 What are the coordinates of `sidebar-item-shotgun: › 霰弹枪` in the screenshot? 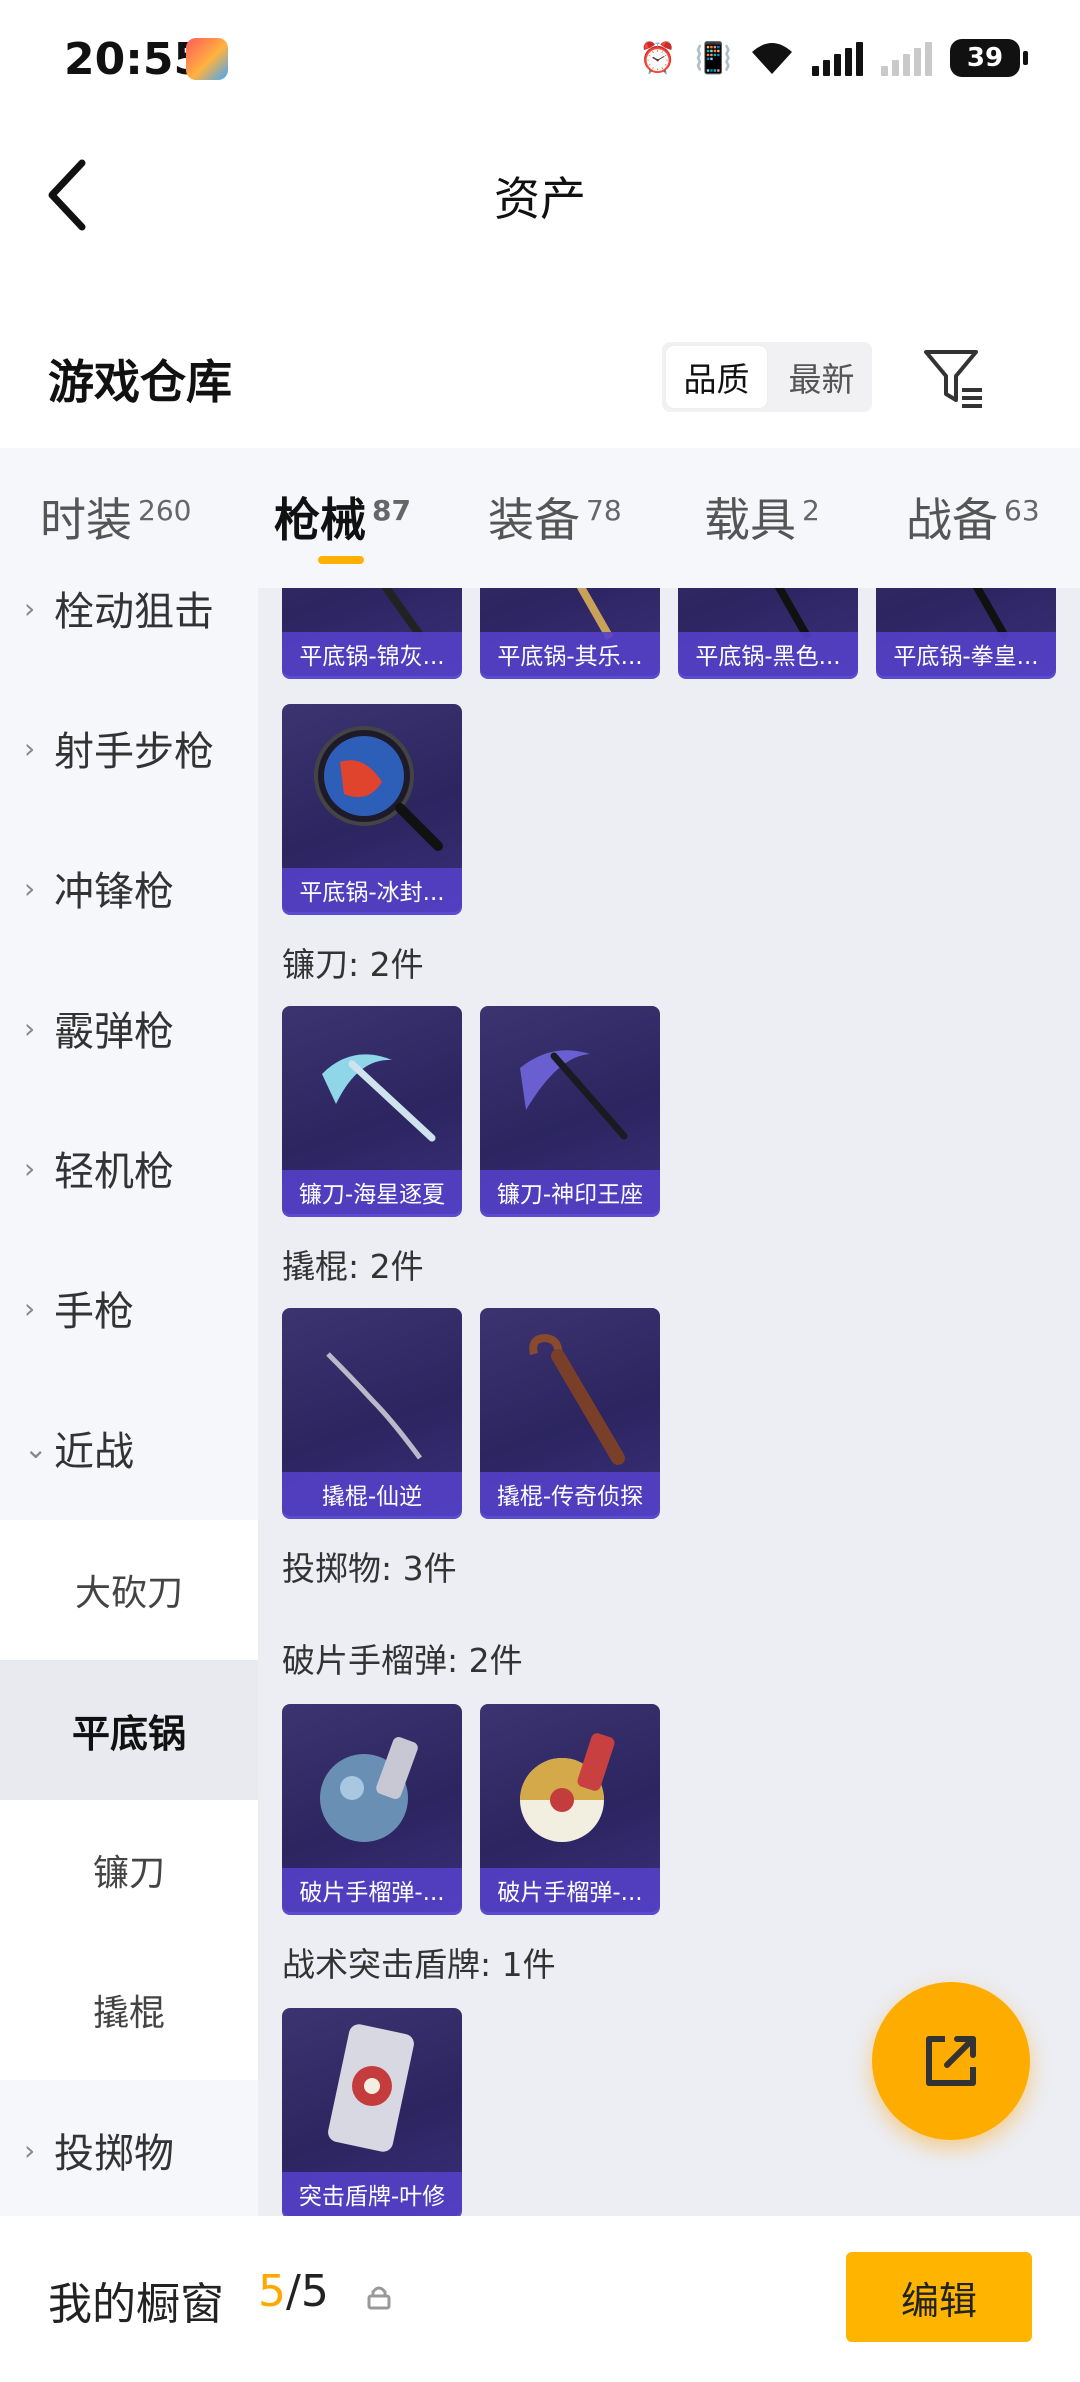 It's located at (129, 1028).